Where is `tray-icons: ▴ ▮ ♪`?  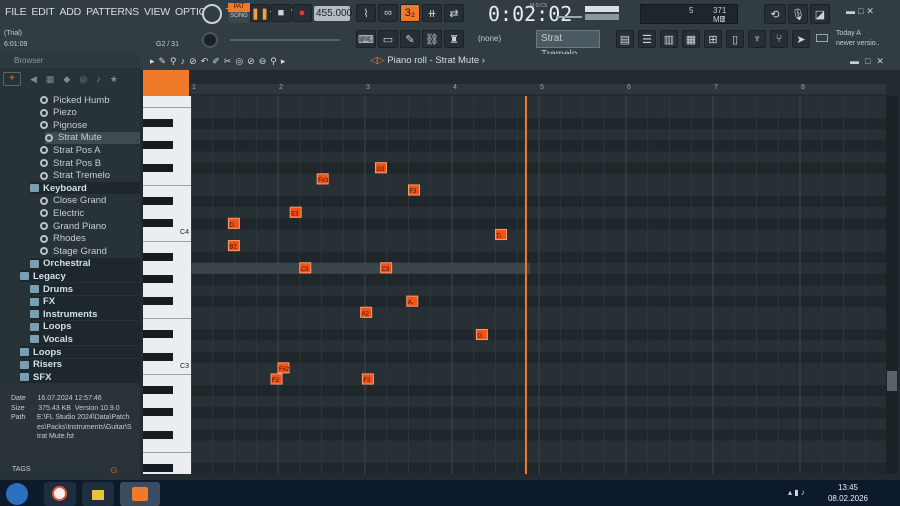
tray-icons: ▴ ▮ ♪ is located at coordinates (796, 492).